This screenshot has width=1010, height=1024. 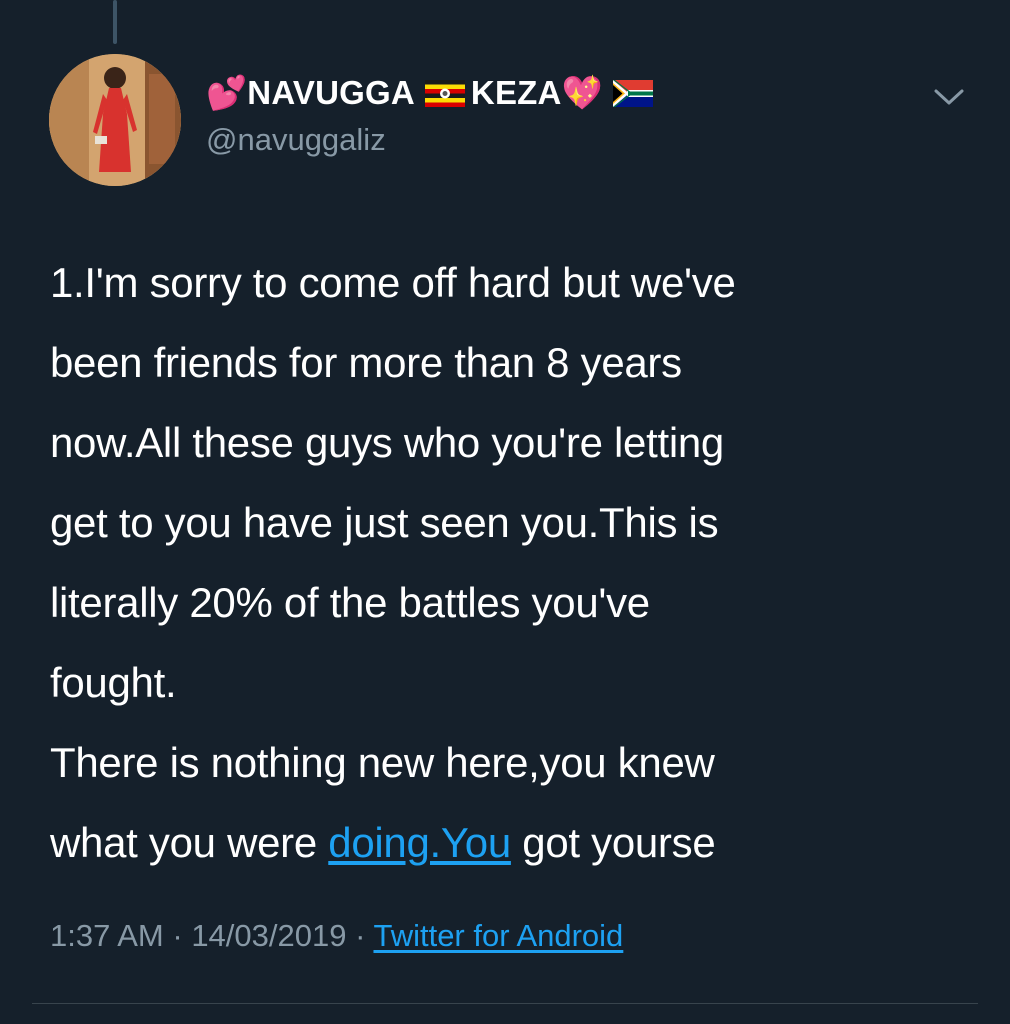 What do you see at coordinates (582, 92) in the screenshot?
I see `sparkling-heart-emoji: 💖` at bounding box center [582, 92].